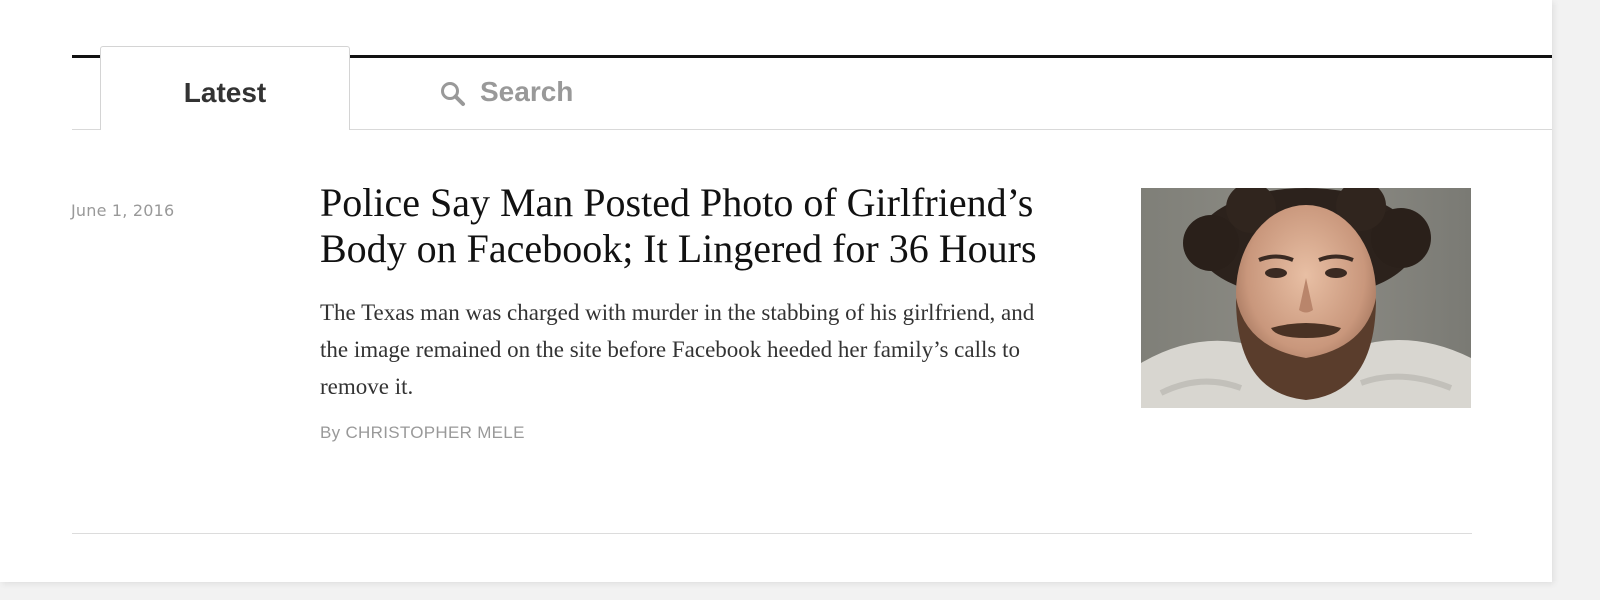  I want to click on article-date: June 1, 2016, so click(123, 210).